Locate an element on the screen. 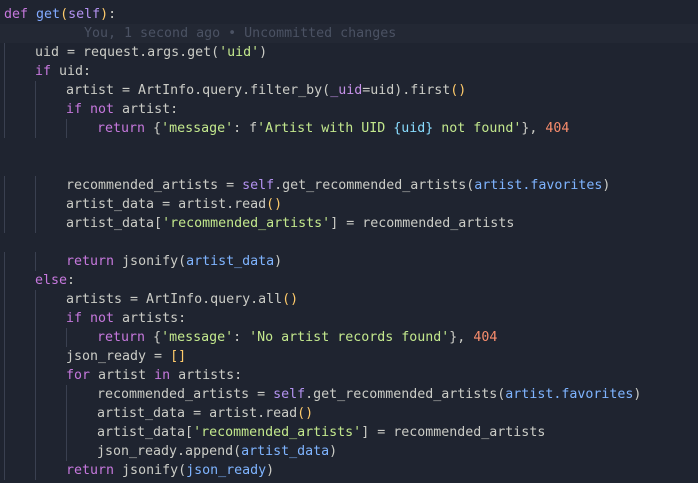 Image resolution: width=698 pixels, height=483 pixels. code-token: artist_data[ is located at coordinates (114, 223).